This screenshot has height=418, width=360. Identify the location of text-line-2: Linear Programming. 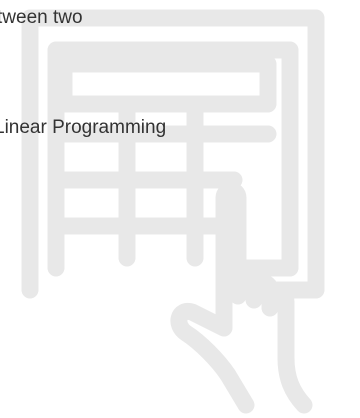
(83, 127).